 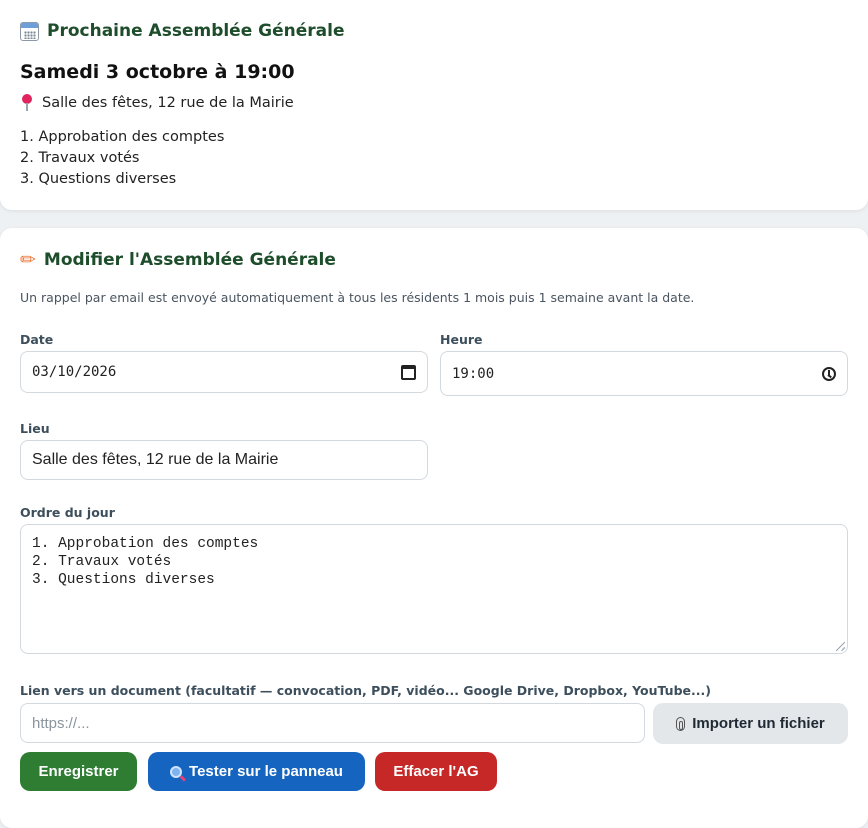 I want to click on place-input: Salle des fêtes, 12 rue de la Mairie, so click(x=224, y=460).